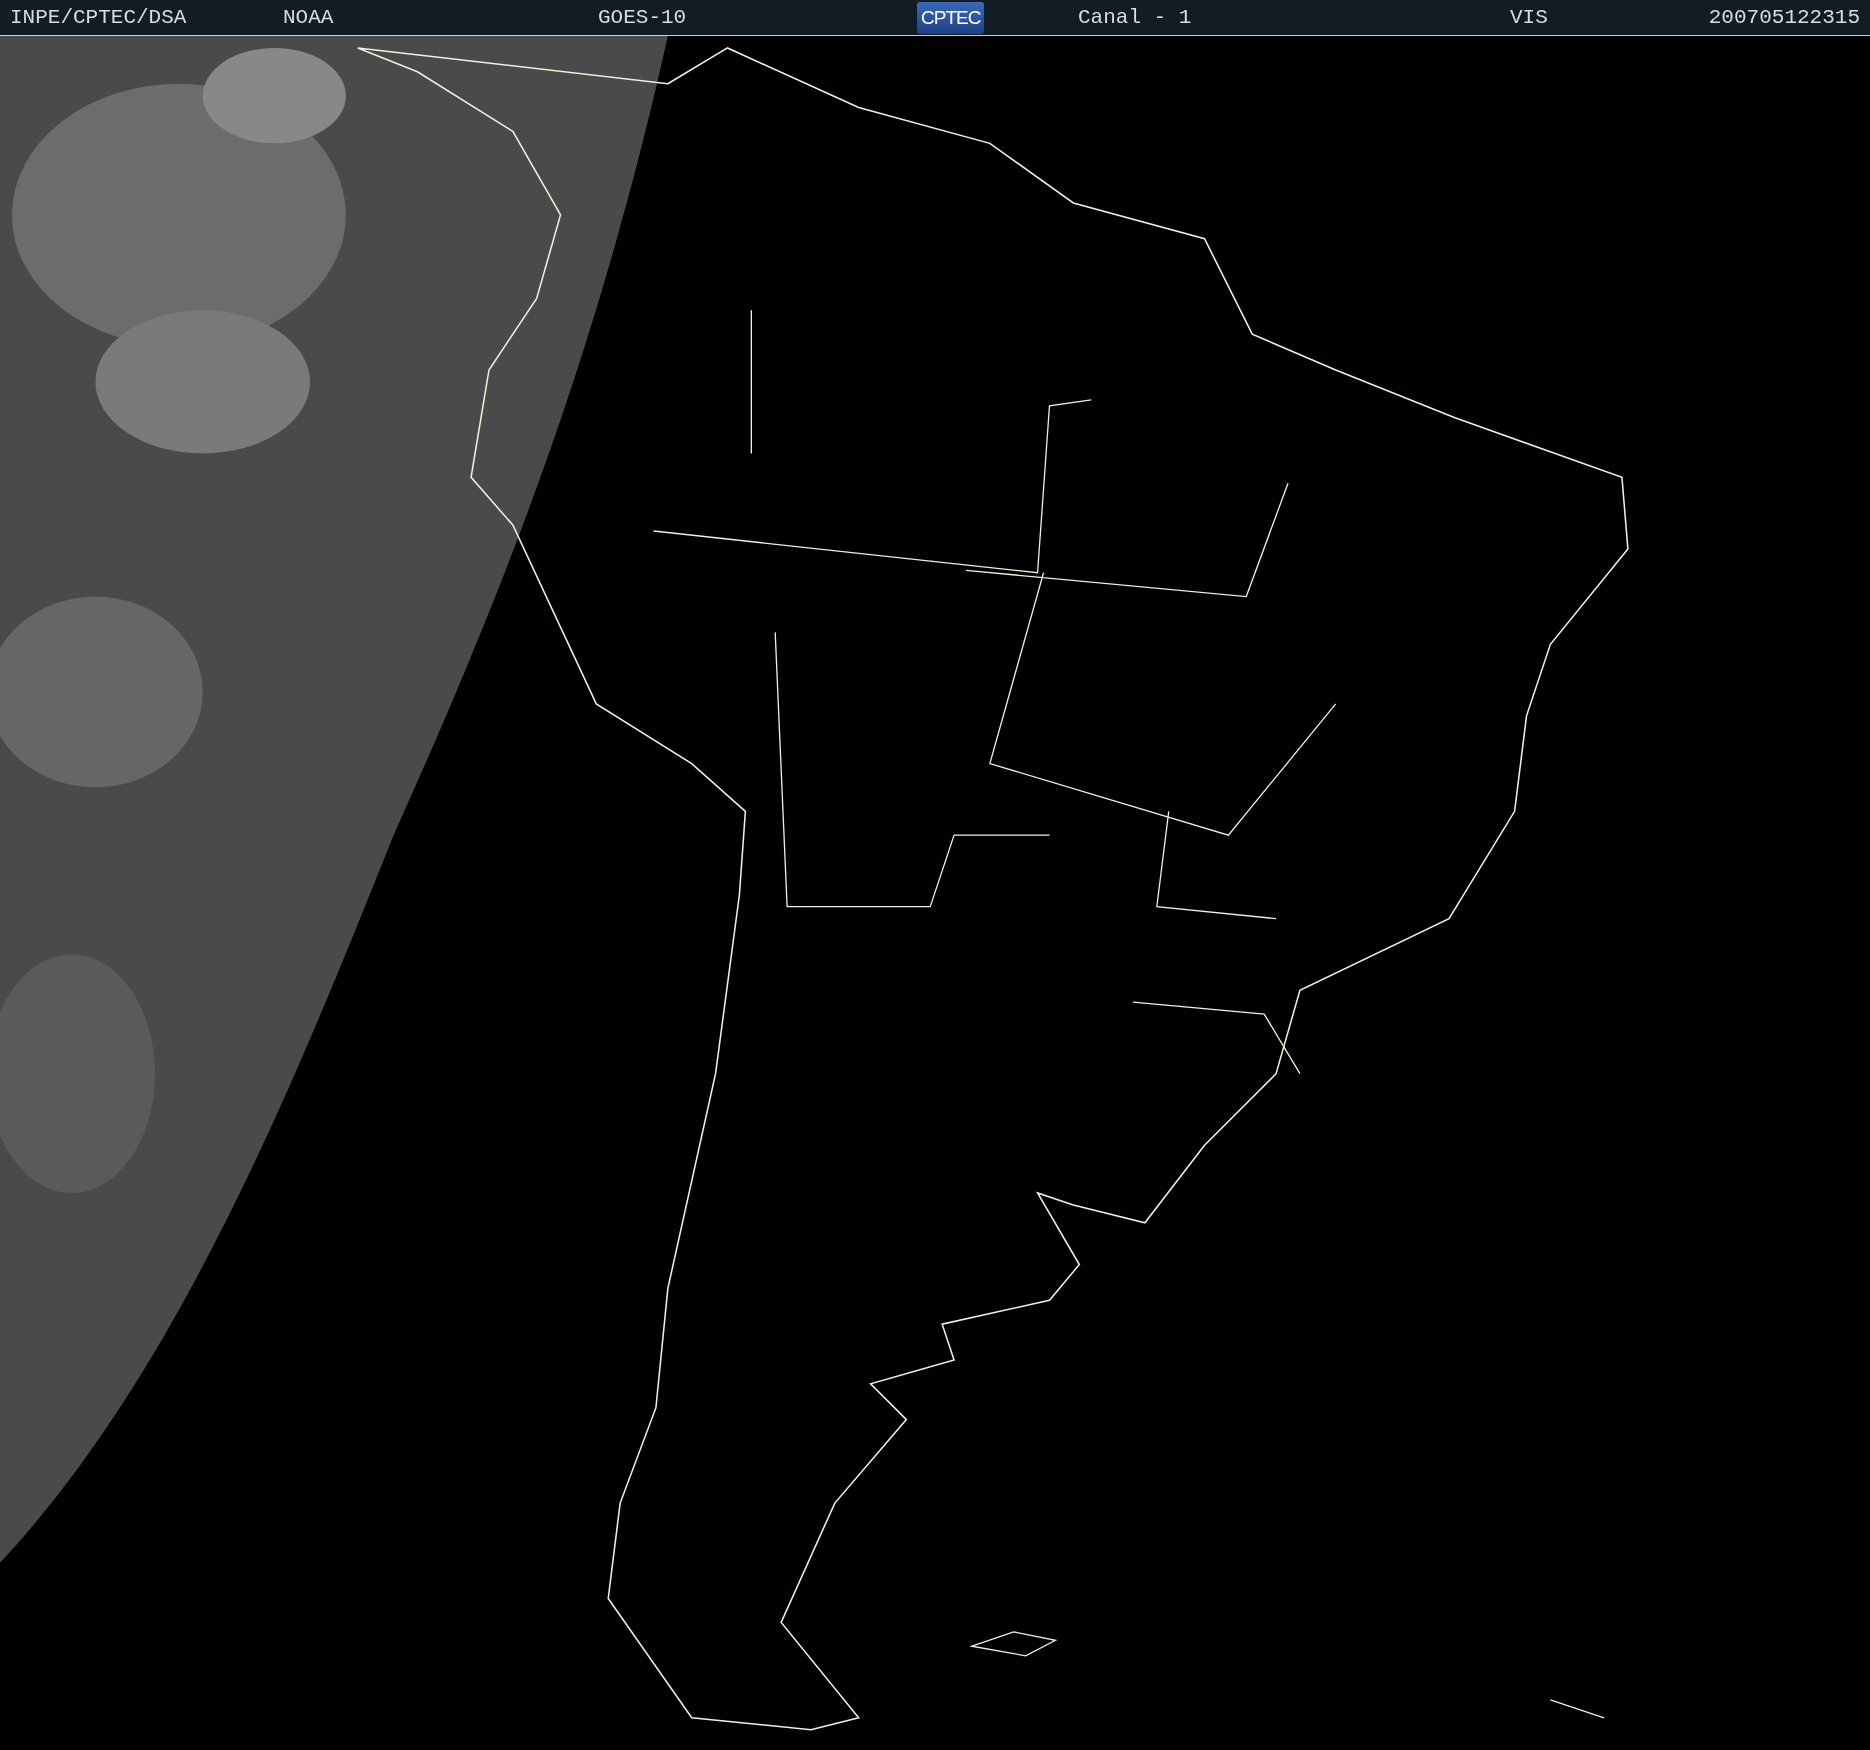 The height and width of the screenshot is (1750, 1870). I want to click on channel-label: Canal - 1, so click(1135, 17).